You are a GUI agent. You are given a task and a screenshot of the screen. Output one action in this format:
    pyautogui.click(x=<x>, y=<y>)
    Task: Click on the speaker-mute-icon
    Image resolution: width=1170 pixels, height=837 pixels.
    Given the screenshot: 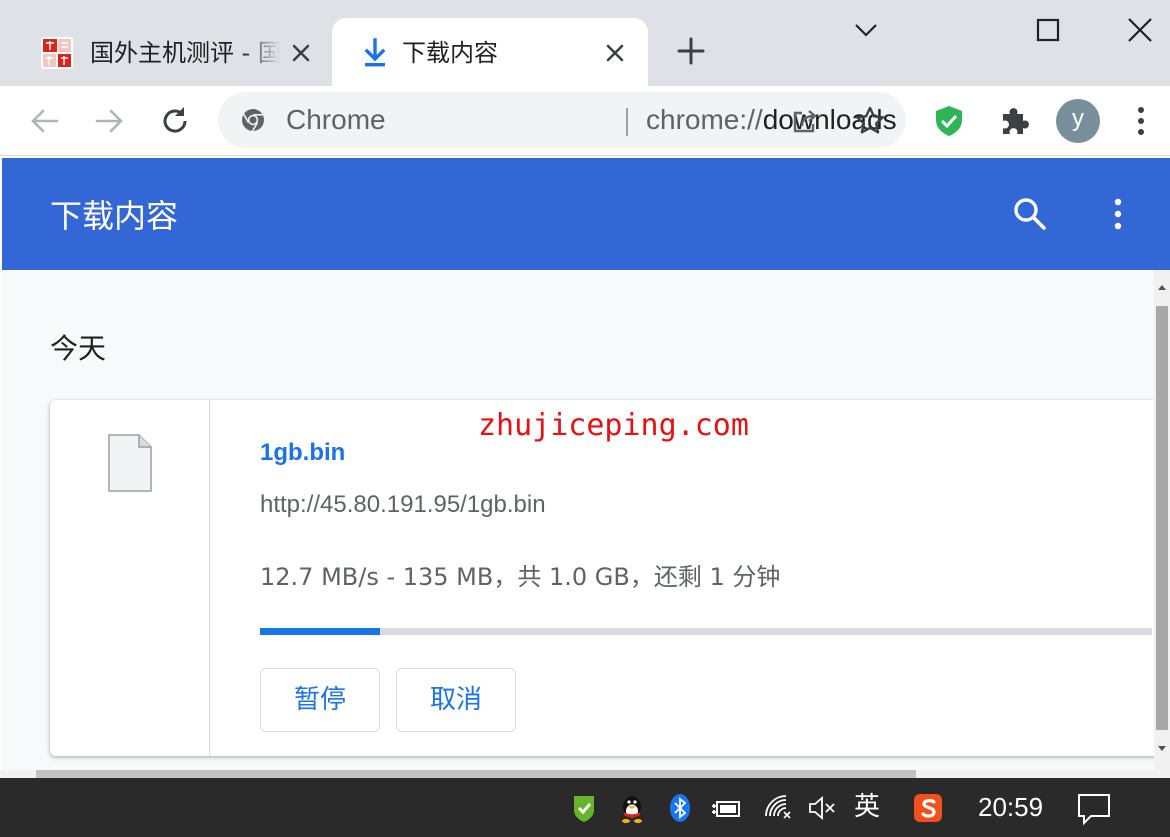 What is the action you would take?
    pyautogui.click(x=822, y=808)
    